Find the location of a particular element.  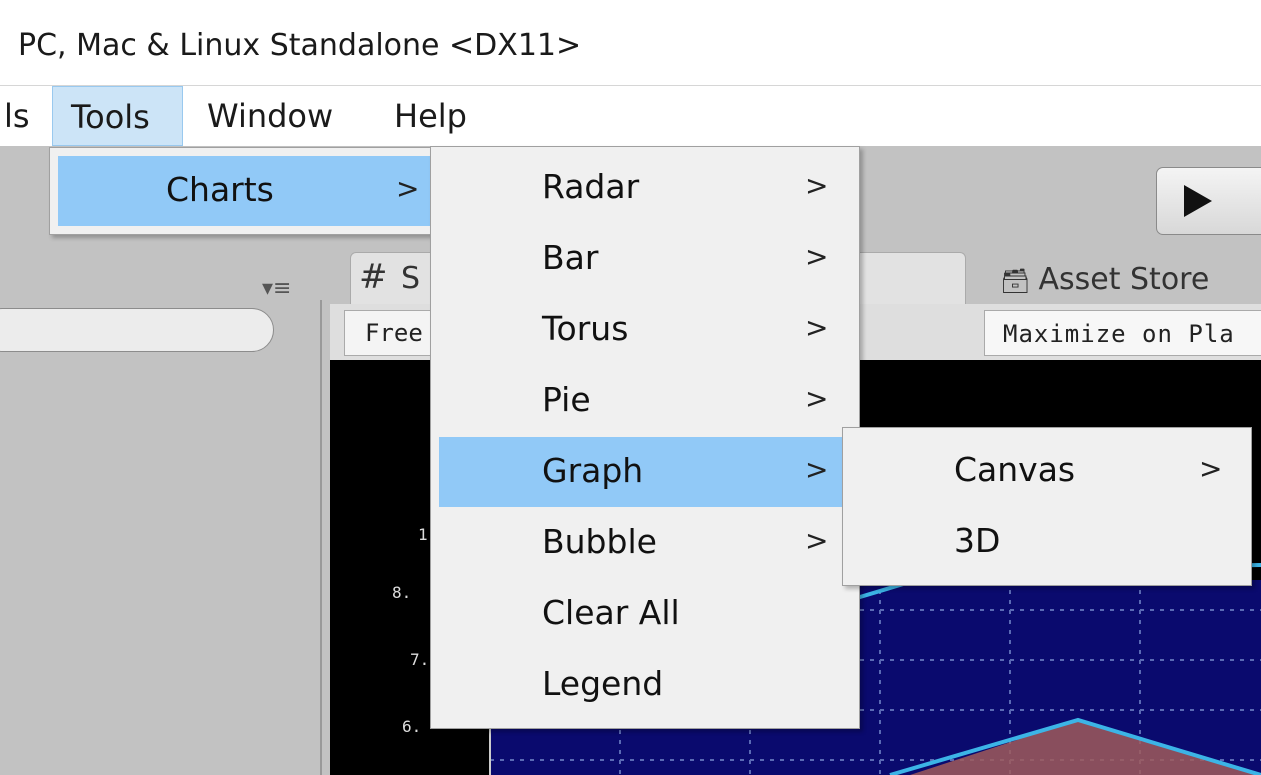

tab-asset-store: 🗃 Asset Store is located at coordinates (1104, 279).